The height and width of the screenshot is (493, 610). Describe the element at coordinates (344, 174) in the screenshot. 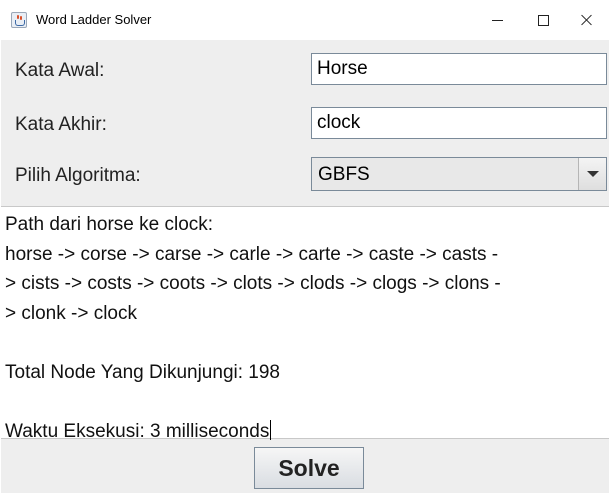

I see `algorithm-selected-value: GBFS` at that location.